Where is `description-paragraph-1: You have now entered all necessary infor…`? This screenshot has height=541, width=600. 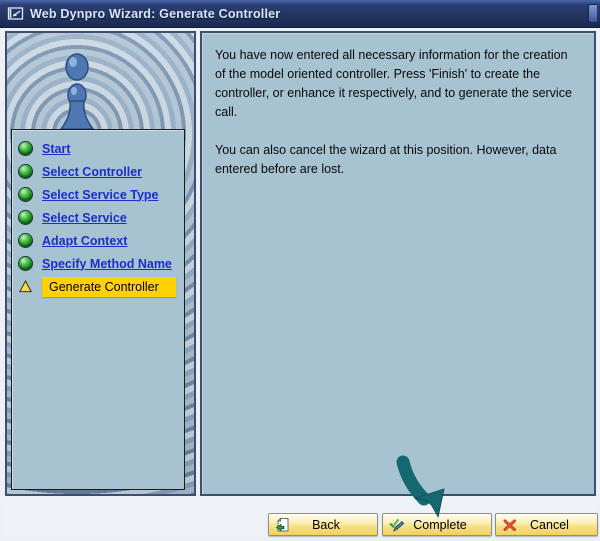 description-paragraph-1: You have now entered all necessary infor… is located at coordinates (393, 83).